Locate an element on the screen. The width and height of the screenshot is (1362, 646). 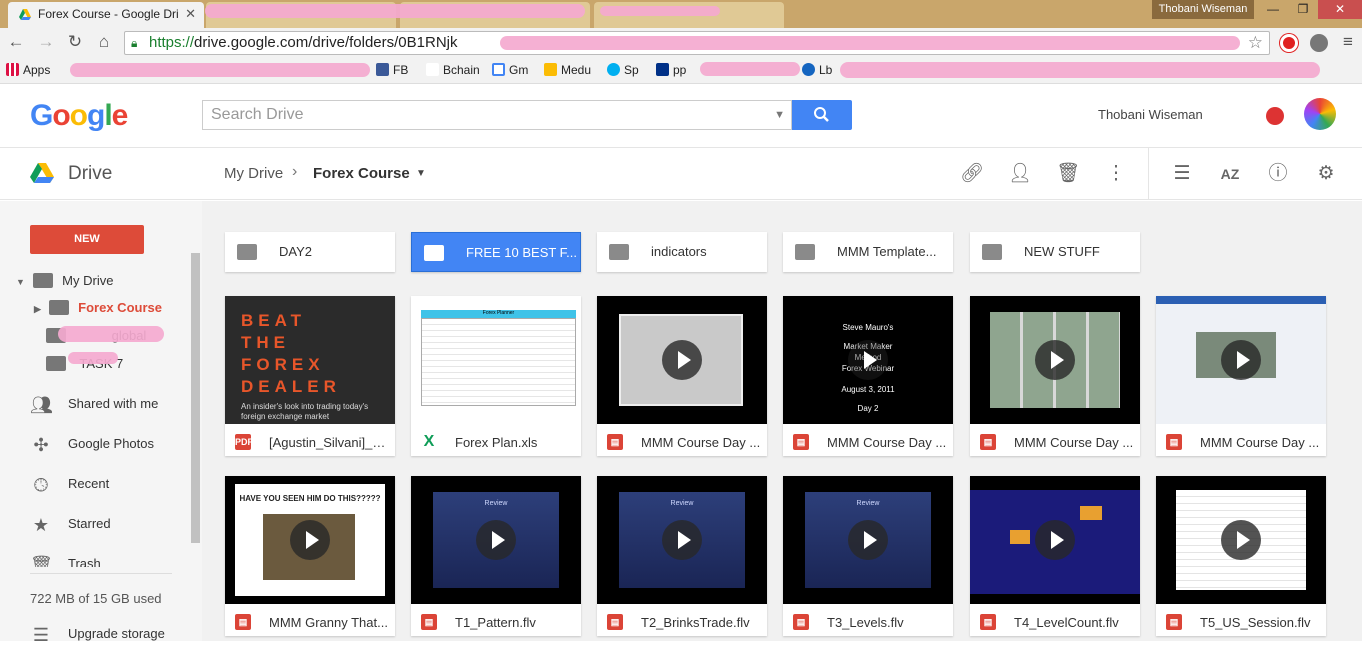
minimize-icon: — is located at coordinates (1273, 9).